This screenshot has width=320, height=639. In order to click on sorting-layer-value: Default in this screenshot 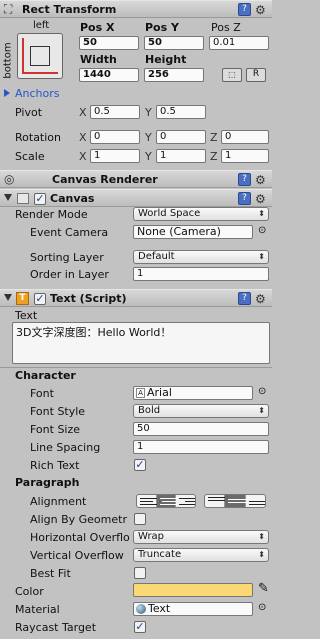, I will do `click(156, 256)`.